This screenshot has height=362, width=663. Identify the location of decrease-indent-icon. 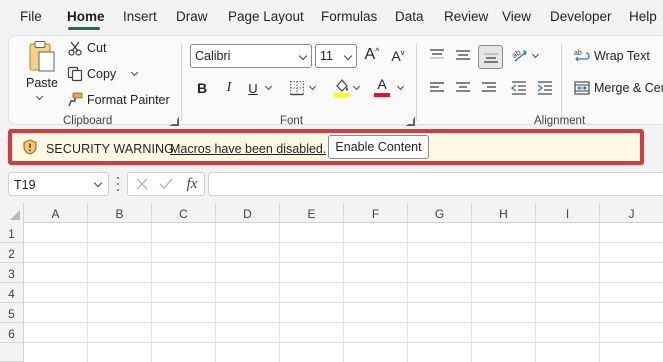
(519, 88).